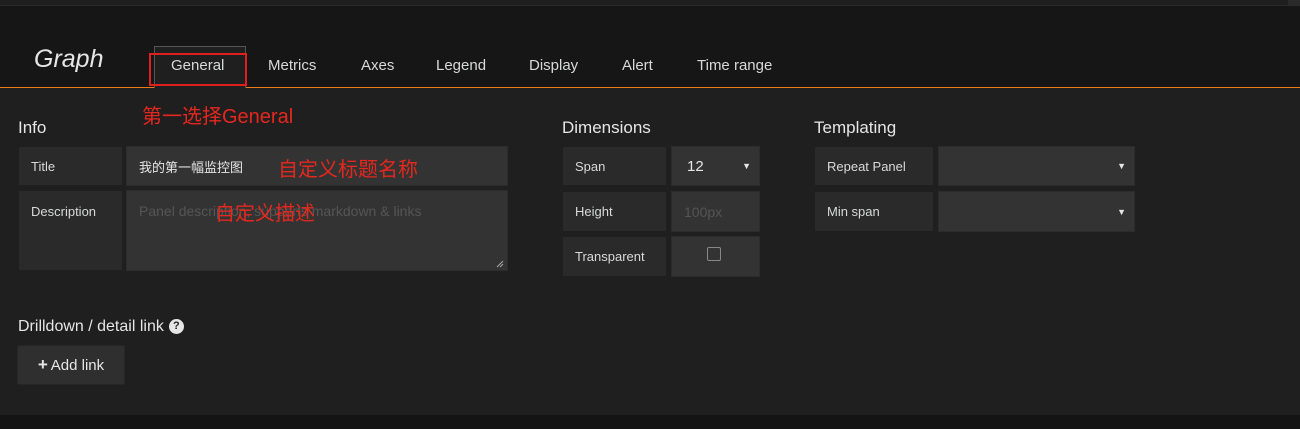 The image size is (1300, 429). What do you see at coordinates (637, 65) in the screenshot?
I see `tab-alert: Alert` at bounding box center [637, 65].